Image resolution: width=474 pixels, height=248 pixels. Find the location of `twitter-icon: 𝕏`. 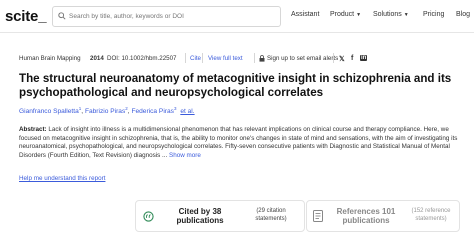

twitter-icon: 𝕏 is located at coordinates (342, 59).